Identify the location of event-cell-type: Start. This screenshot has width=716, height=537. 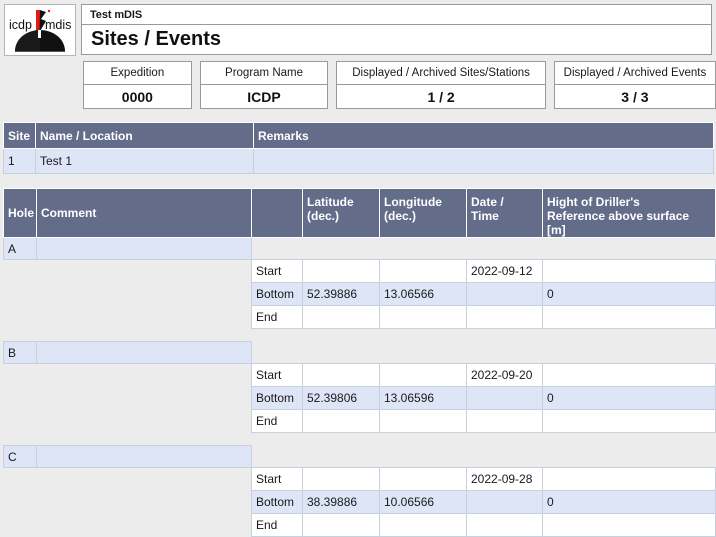
(277, 271).